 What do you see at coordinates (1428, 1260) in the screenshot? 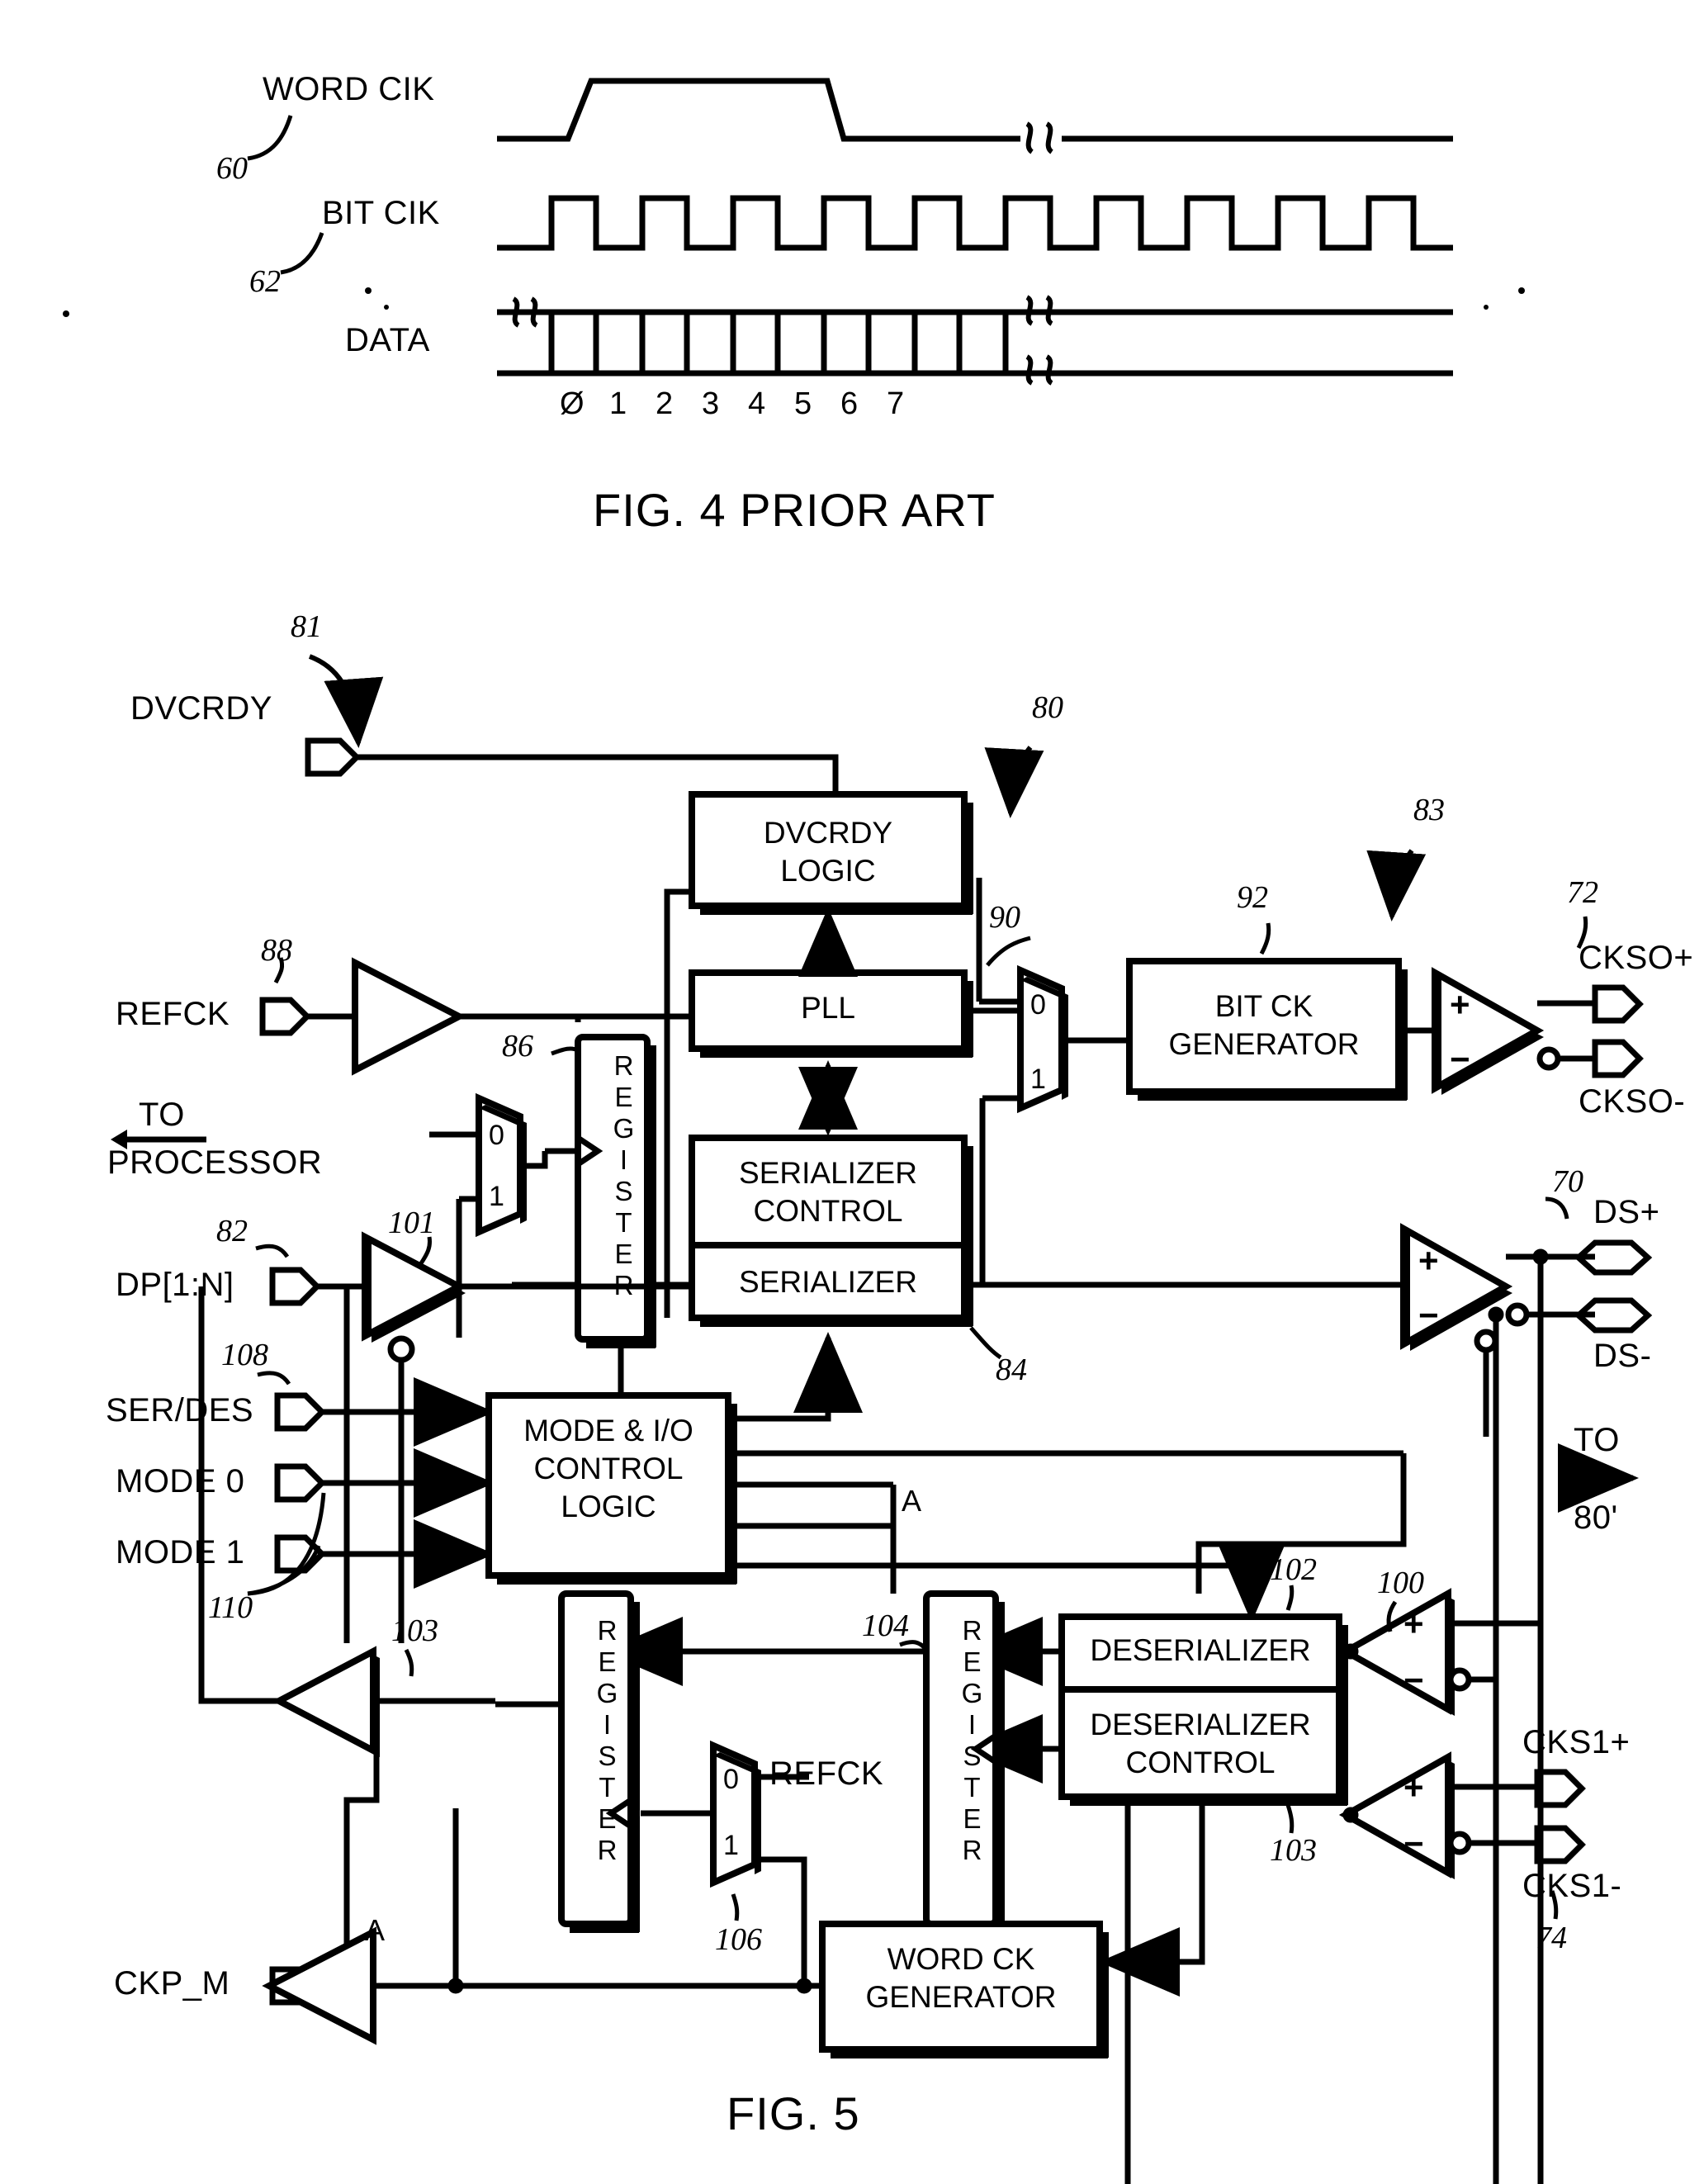
I see `driver-ds-label-plus: +` at bounding box center [1428, 1260].